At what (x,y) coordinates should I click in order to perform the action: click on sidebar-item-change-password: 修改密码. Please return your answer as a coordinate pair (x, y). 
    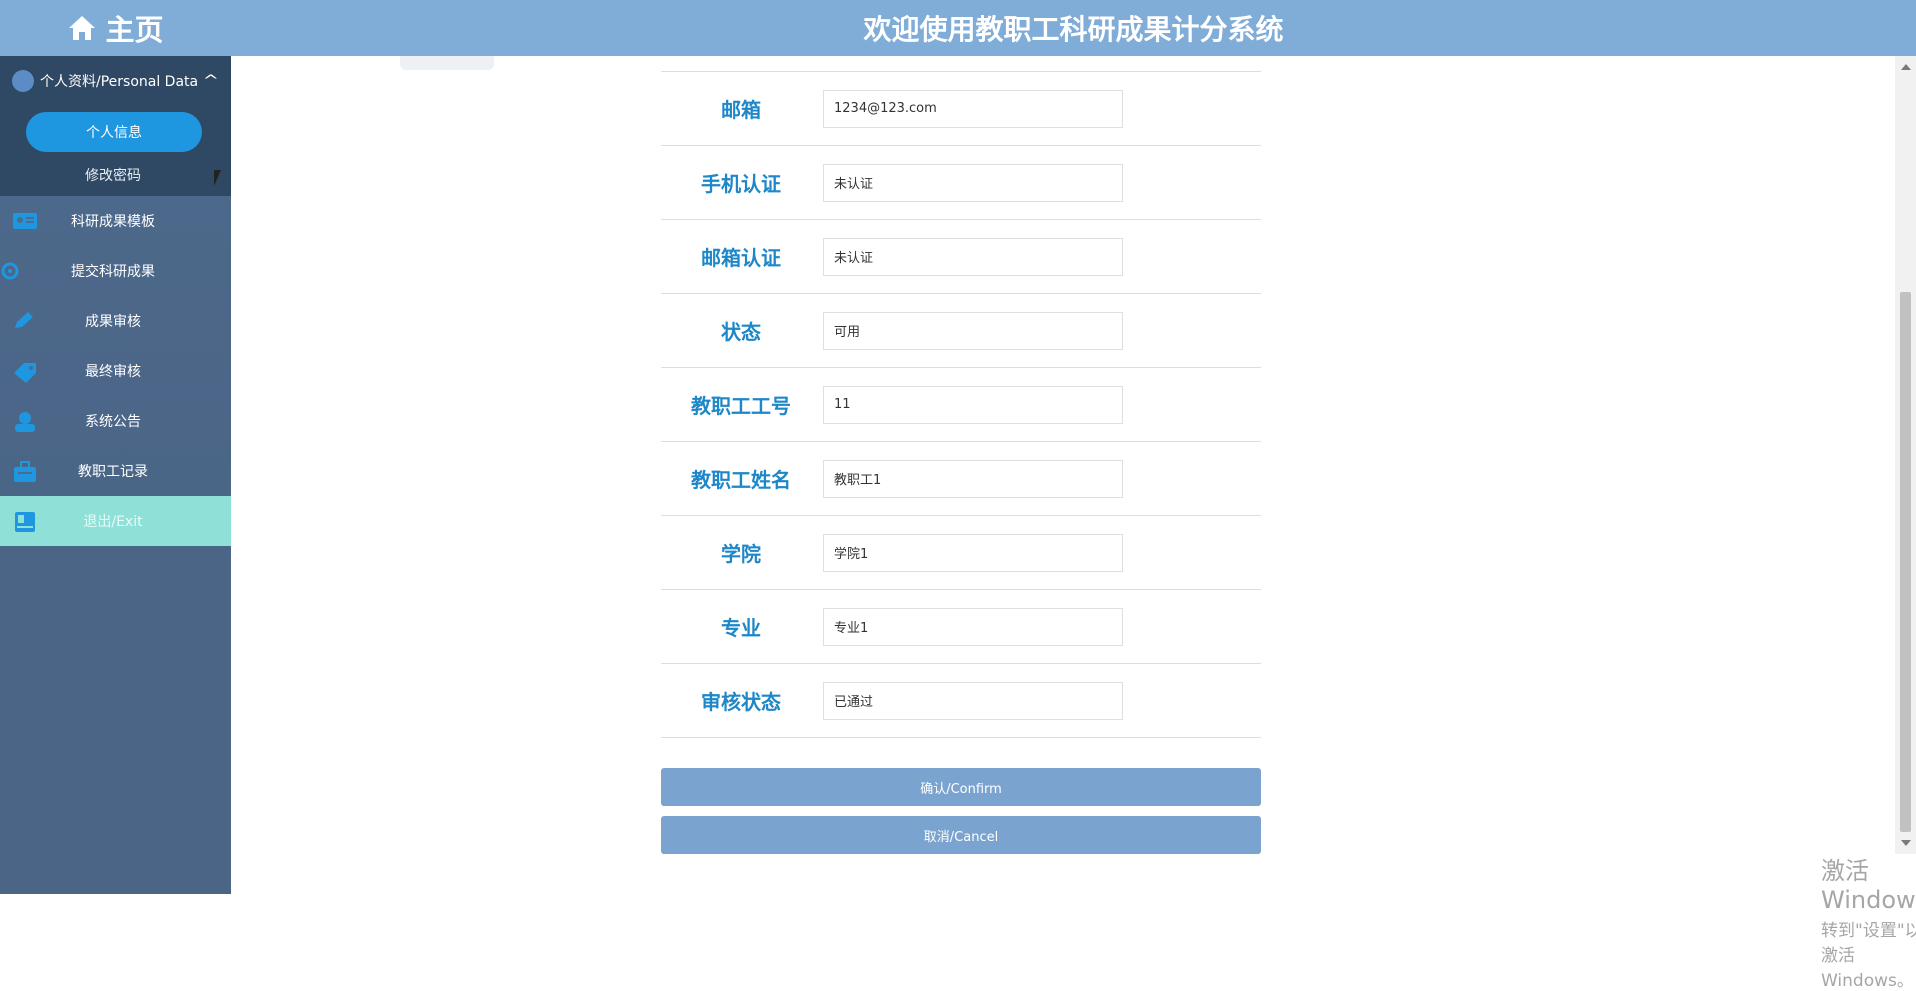
    Looking at the image, I should click on (113, 175).